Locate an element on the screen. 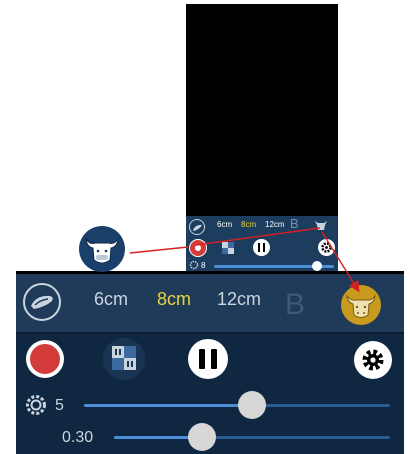 This screenshot has height=454, width=410. callout-line is located at coordinates (159, 250).